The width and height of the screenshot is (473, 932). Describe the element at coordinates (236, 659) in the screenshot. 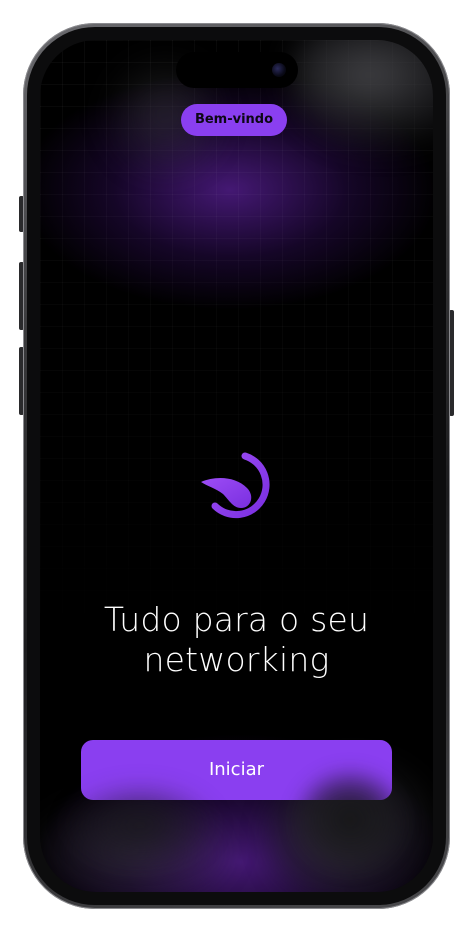

I see `headline-line-2: networking` at that location.